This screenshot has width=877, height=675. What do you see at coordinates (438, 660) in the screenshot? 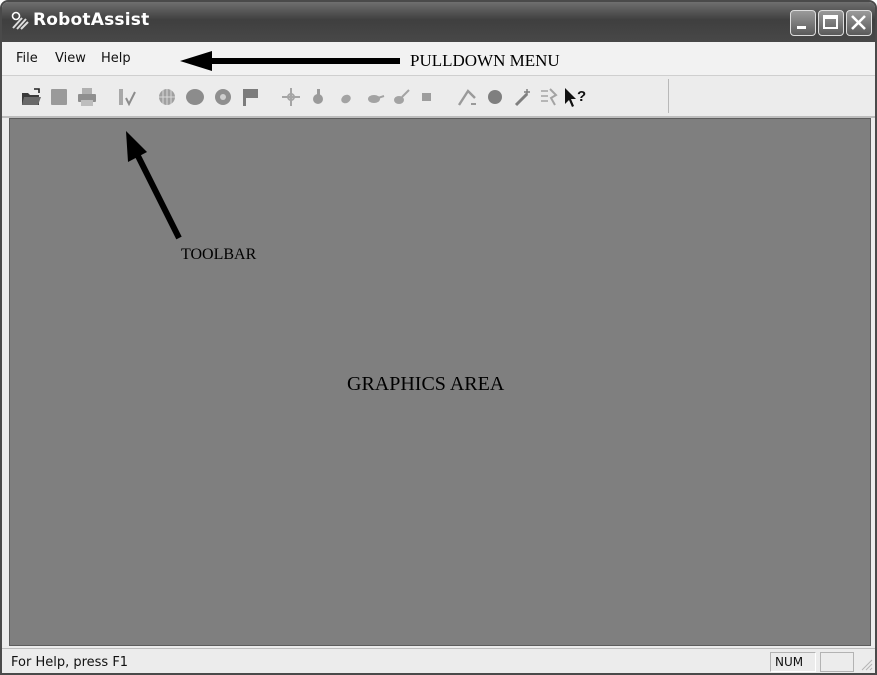
I see `status-bar: For Help, press F1 NUM` at bounding box center [438, 660].